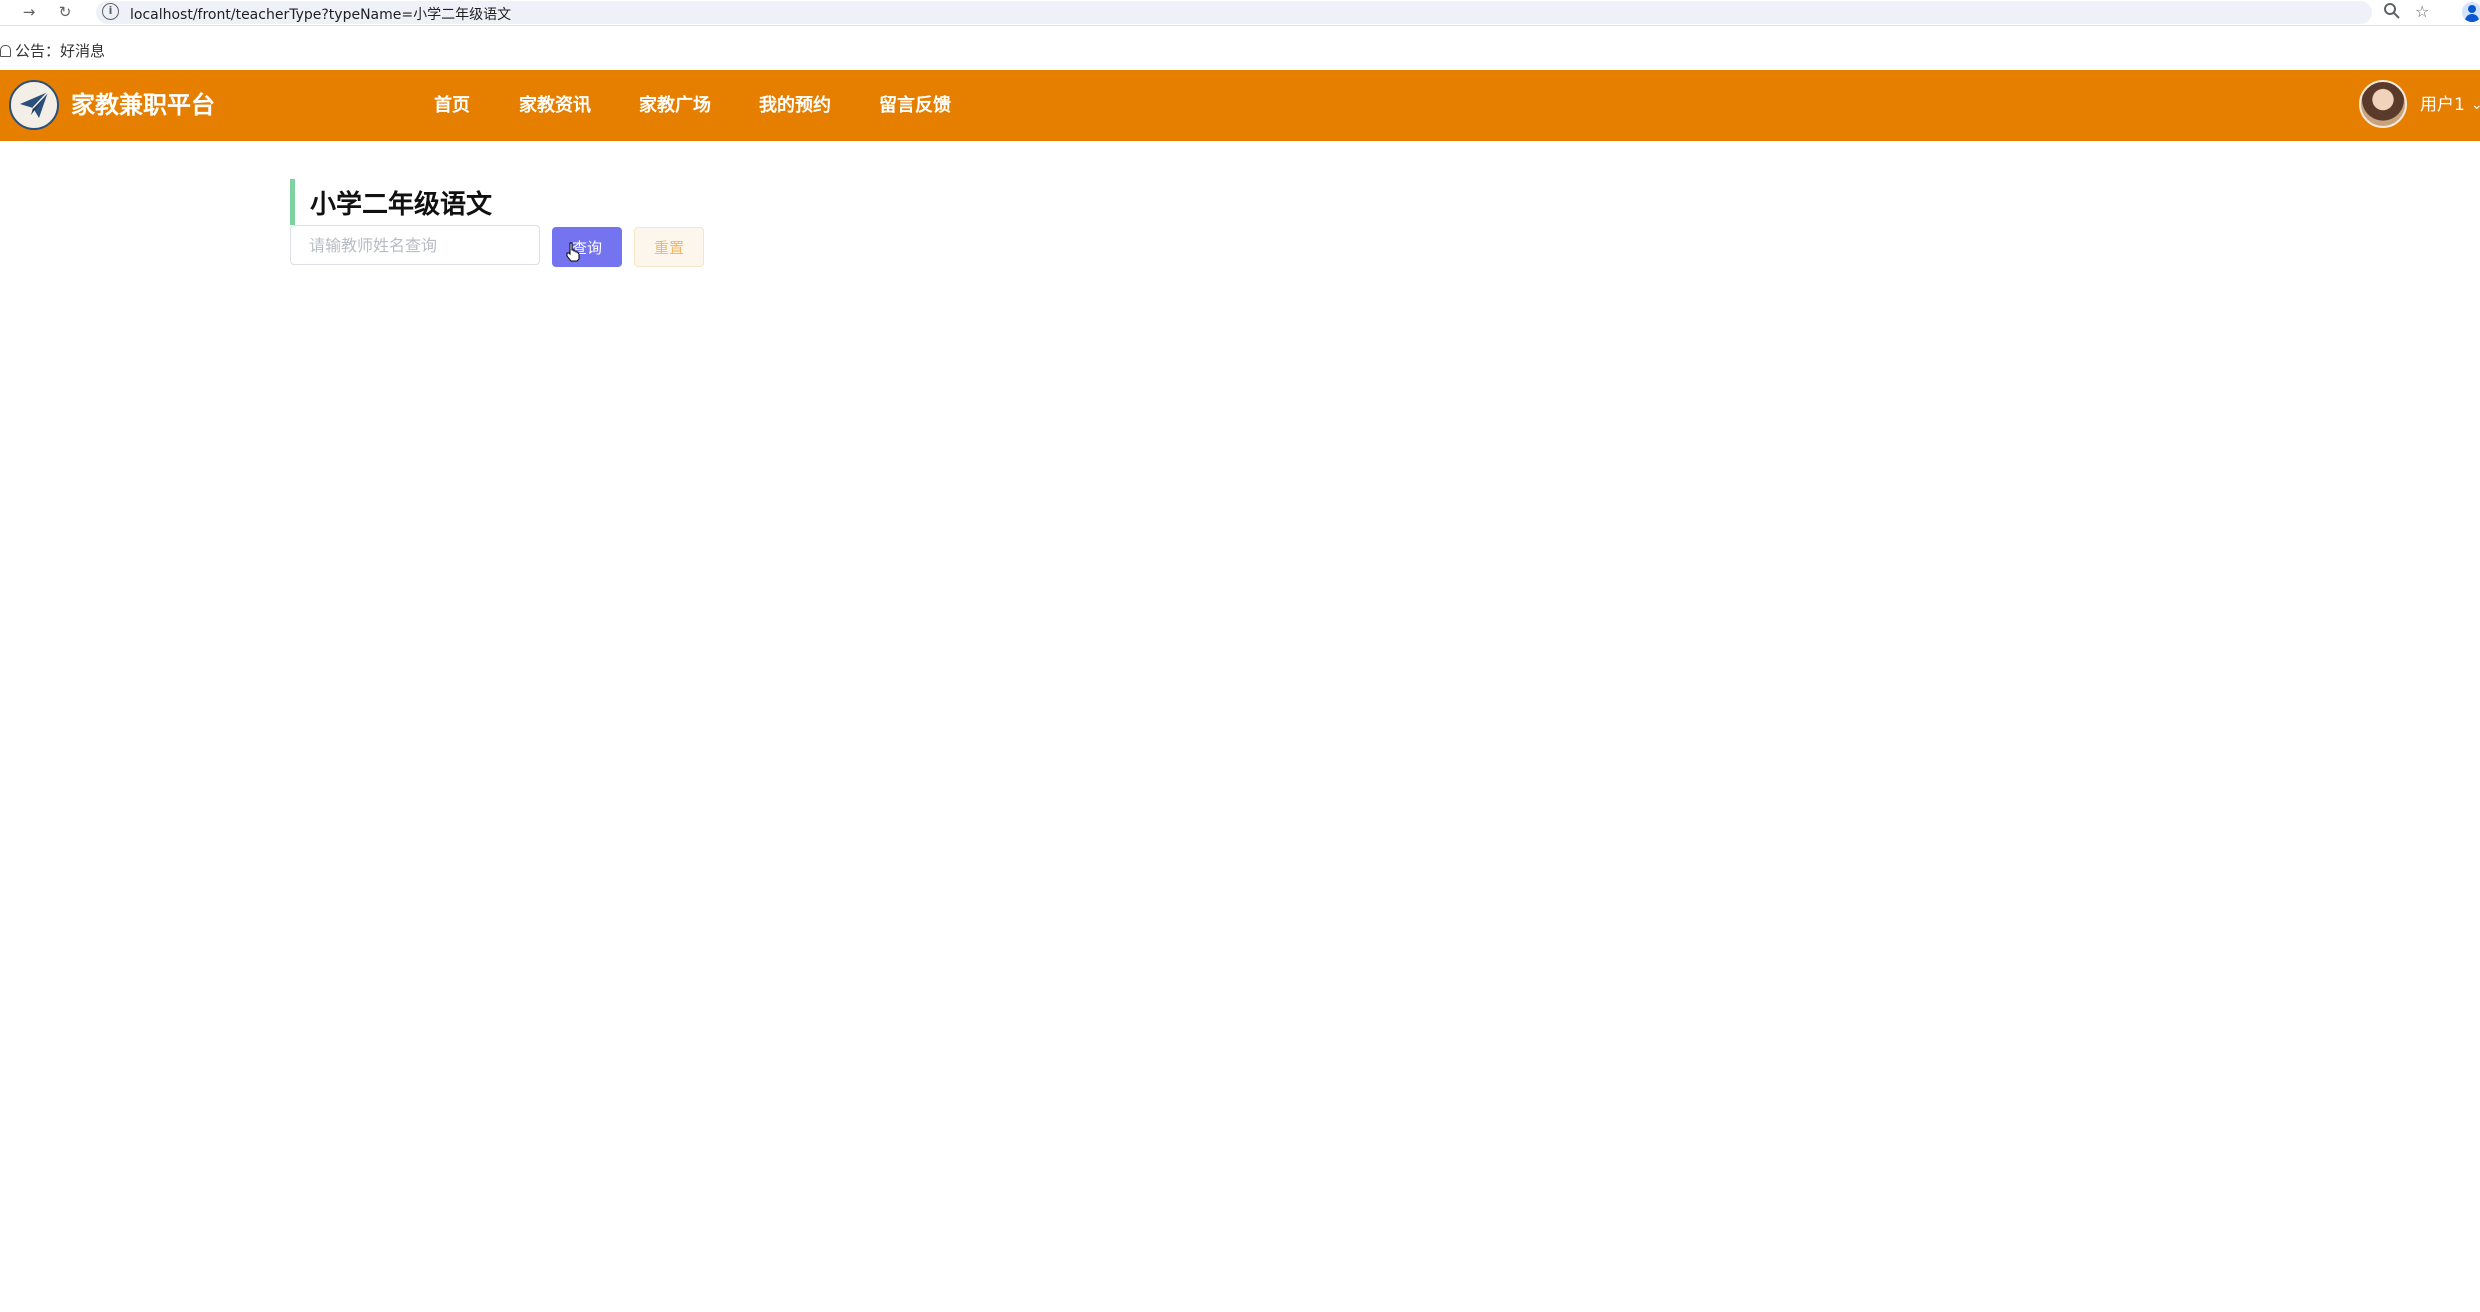 Image resolution: width=2480 pixels, height=1312 pixels. Describe the element at coordinates (452, 106) in the screenshot. I see `nav-item-home: 首页` at that location.